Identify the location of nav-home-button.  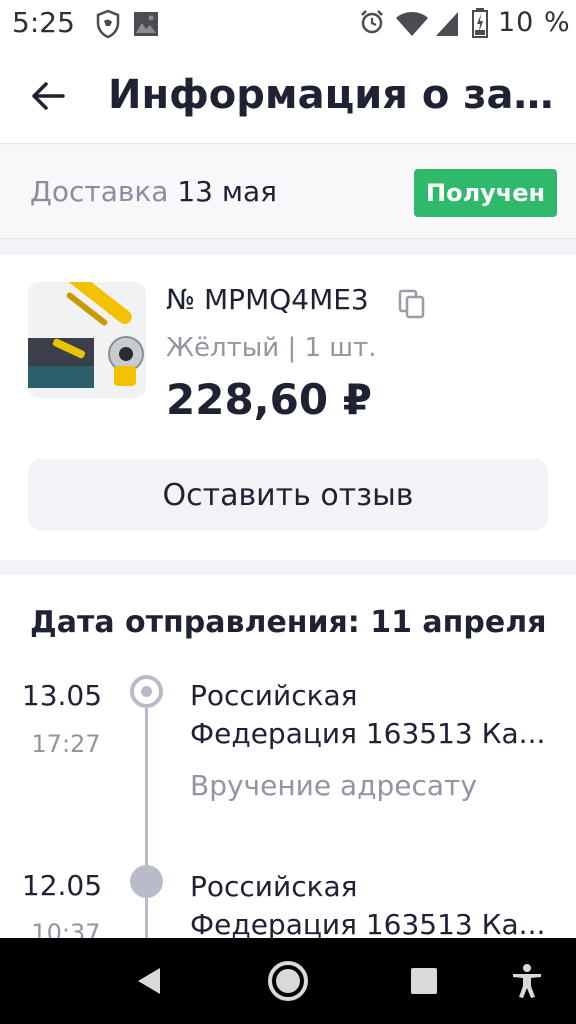
(288, 981).